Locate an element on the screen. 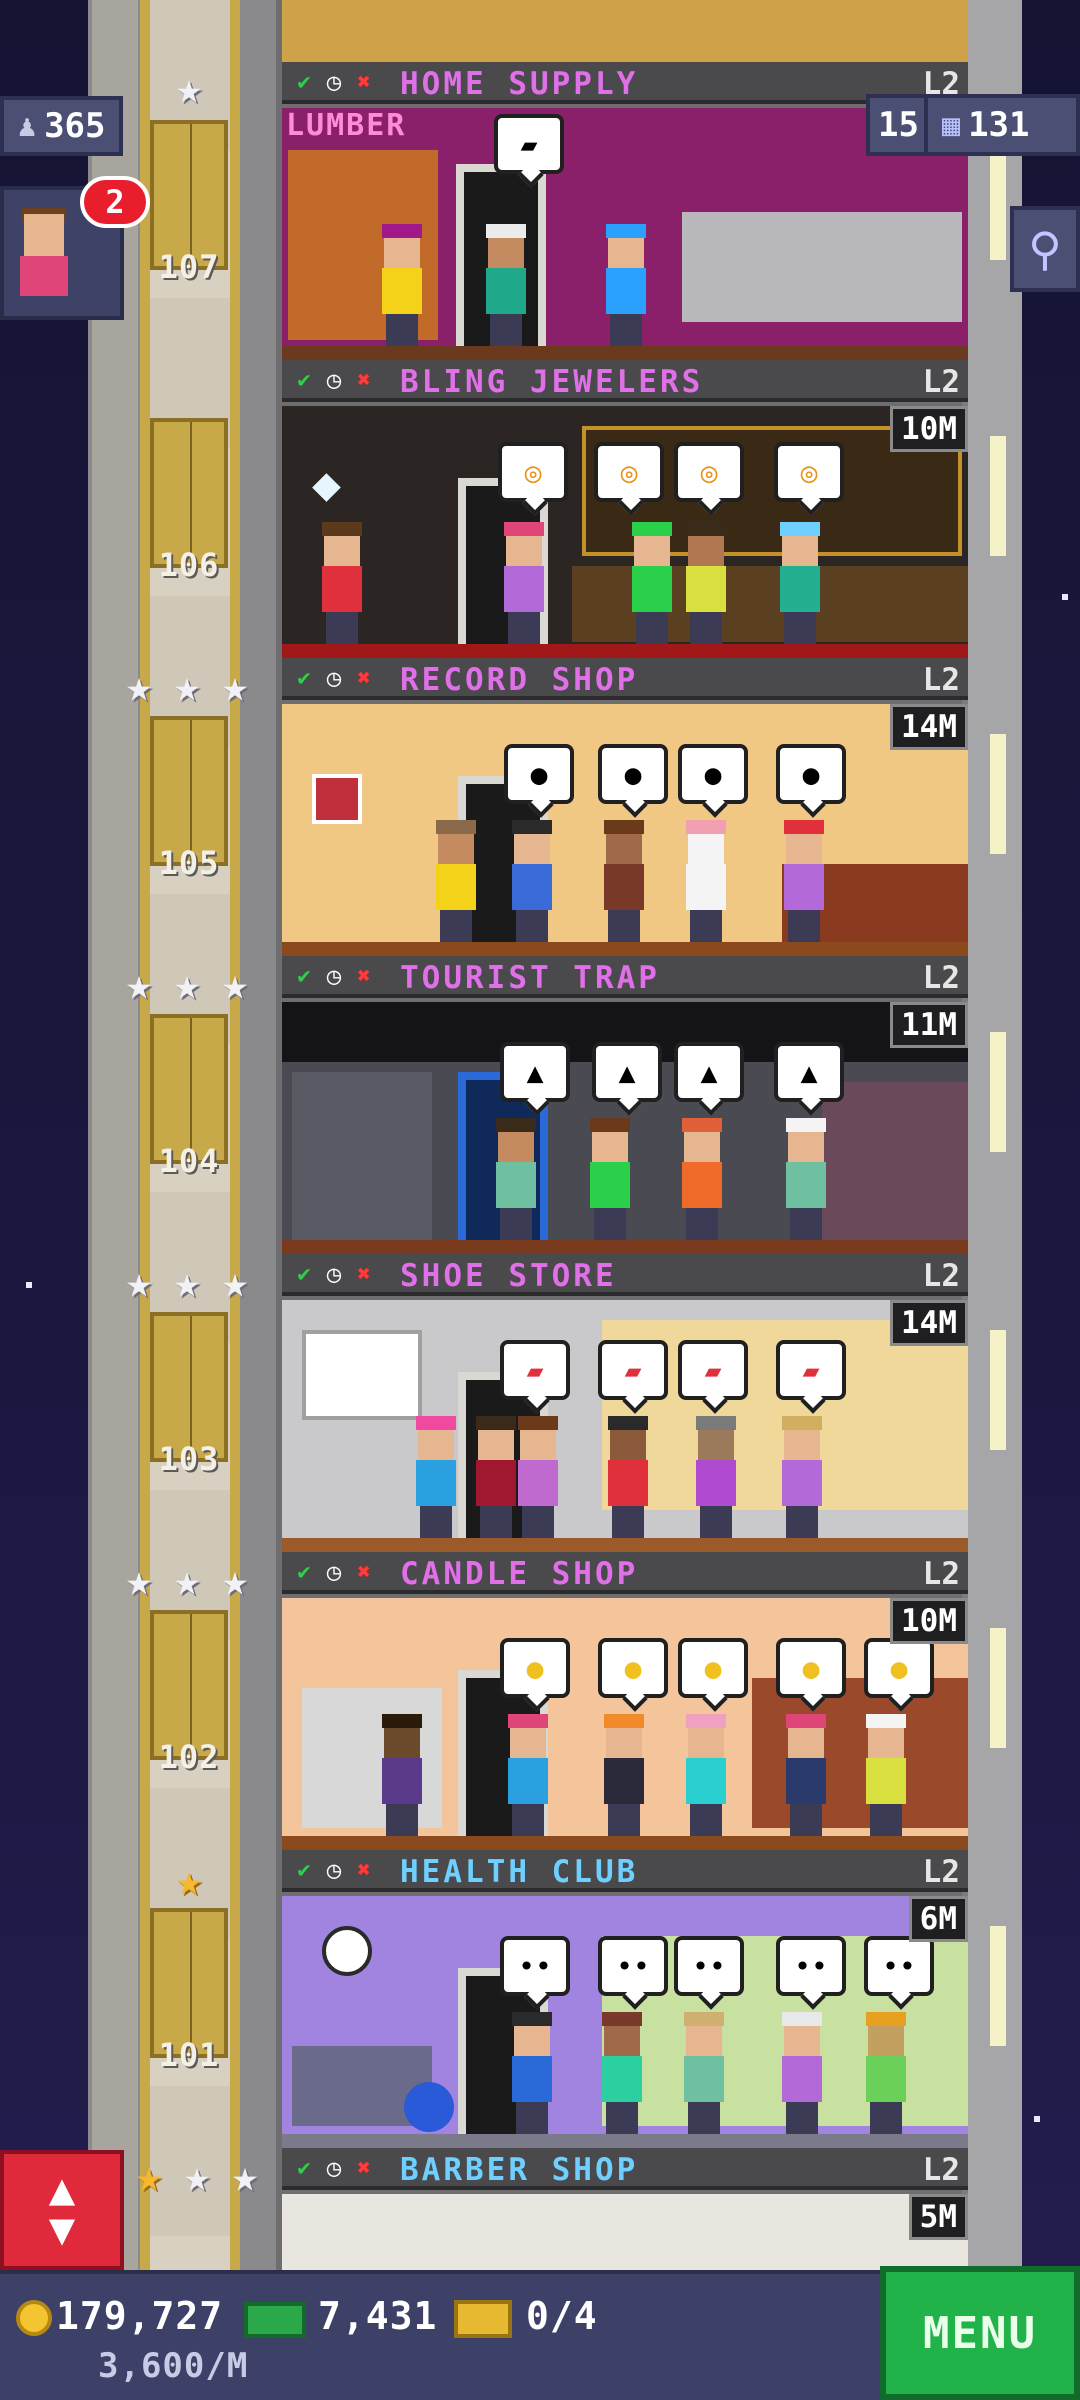 The height and width of the screenshot is (2400, 1080). floor-barber-shop: ✔ ◷ ✖ BARBER SHOP L2 5M is located at coordinates (625, 2209).